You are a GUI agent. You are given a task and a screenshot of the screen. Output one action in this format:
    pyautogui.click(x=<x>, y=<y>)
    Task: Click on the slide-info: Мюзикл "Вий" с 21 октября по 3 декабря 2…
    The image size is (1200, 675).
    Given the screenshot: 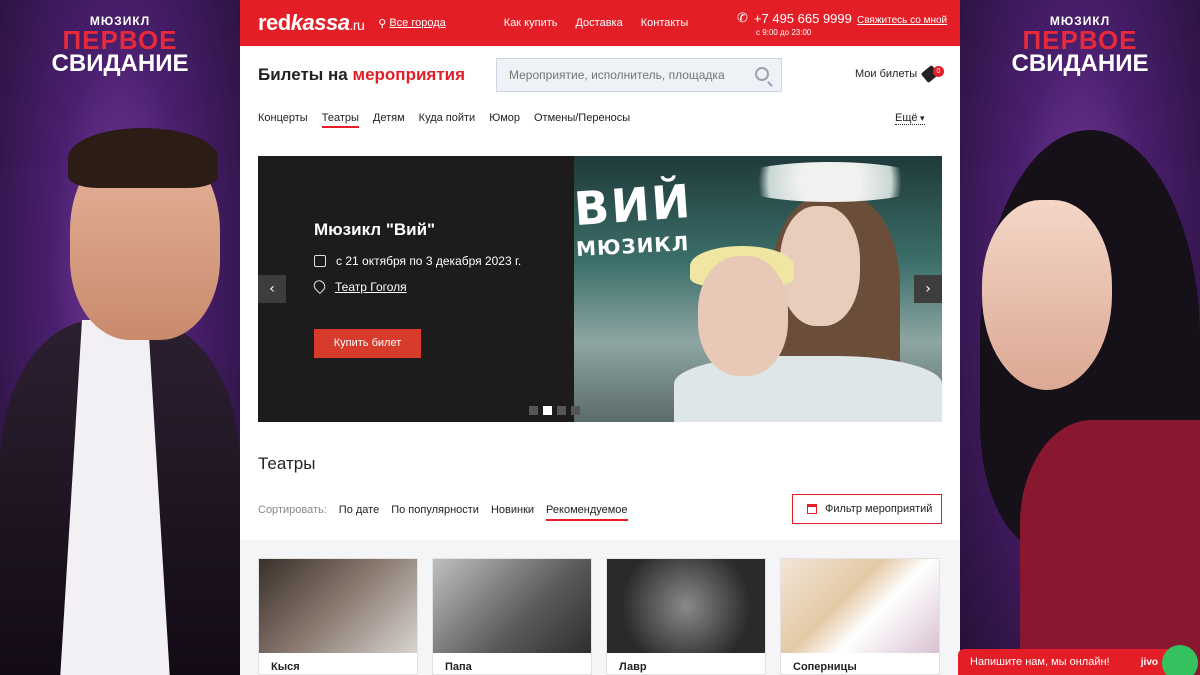 What is the action you would take?
    pyautogui.click(x=417, y=263)
    